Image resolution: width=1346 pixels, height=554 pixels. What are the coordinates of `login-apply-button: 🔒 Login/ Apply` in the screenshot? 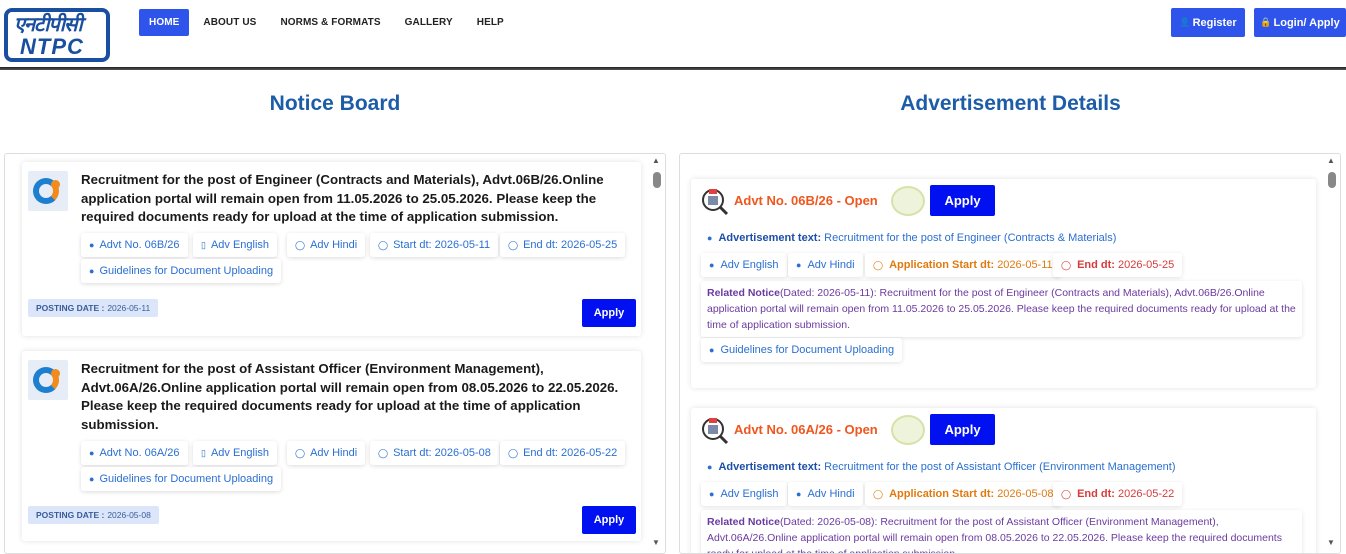 It's located at (1300, 22).